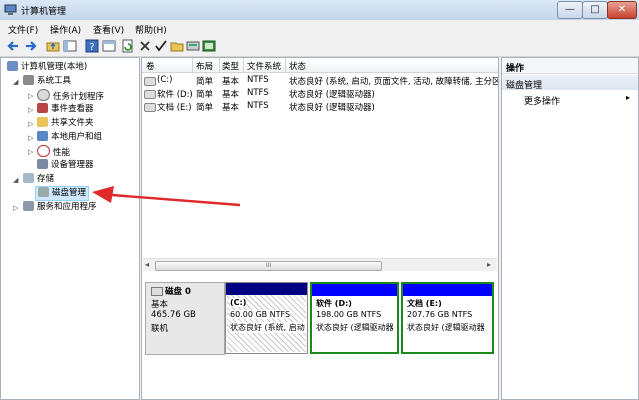 This screenshot has width=639, height=400. I want to click on tree-item-device-manager: 设备管理器, so click(65, 165).